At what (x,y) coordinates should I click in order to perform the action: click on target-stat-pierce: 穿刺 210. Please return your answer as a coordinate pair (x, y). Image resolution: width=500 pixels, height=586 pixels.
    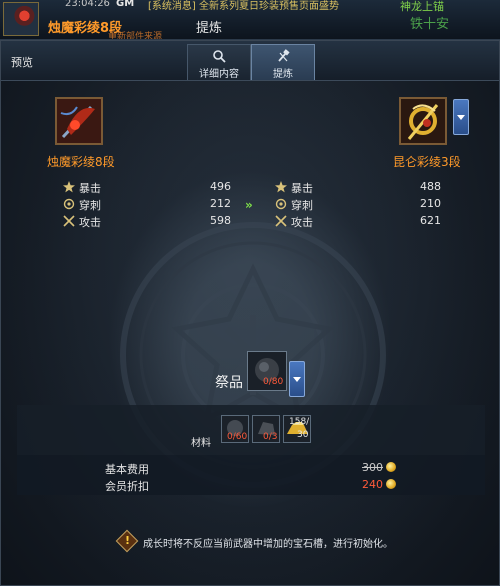
    Looking at the image, I should click on (365, 205).